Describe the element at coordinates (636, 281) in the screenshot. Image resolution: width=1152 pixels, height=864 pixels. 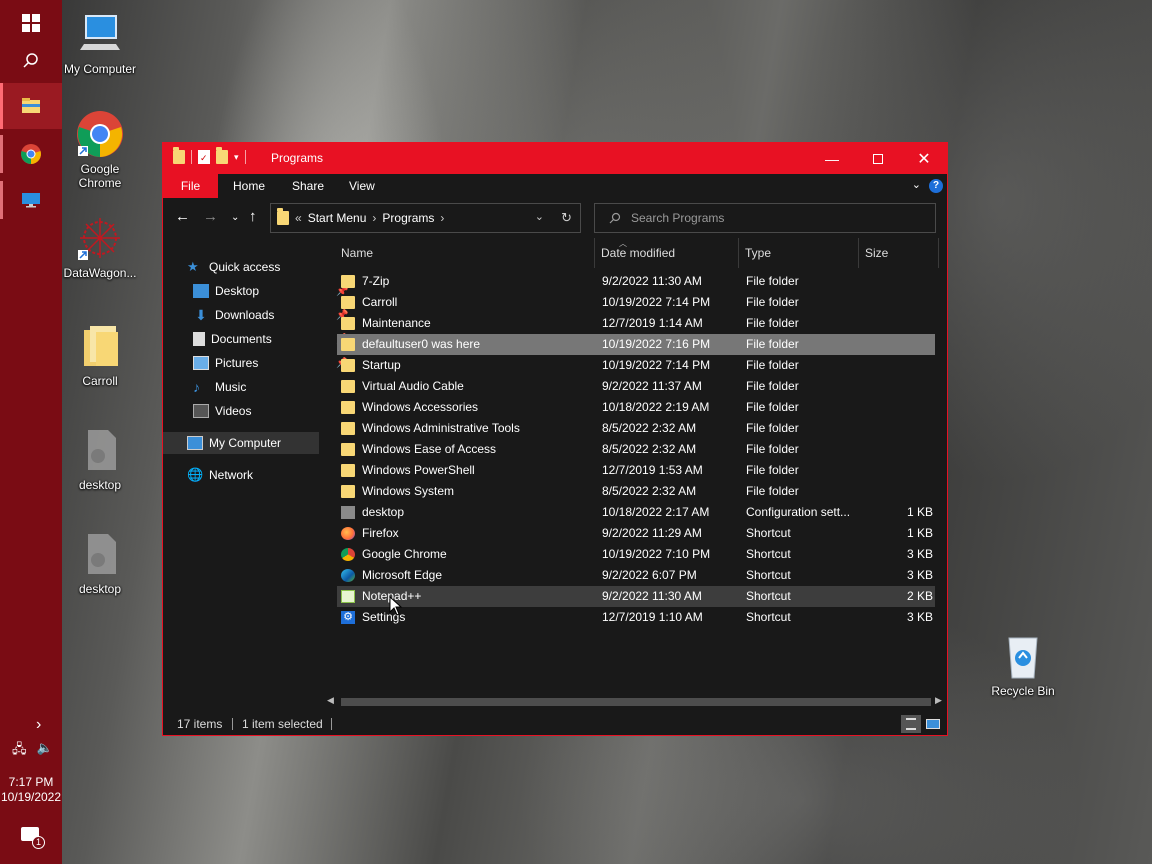
I see `table-row: 7-Zip 9/2/2022 11:30 AM File folder` at that location.